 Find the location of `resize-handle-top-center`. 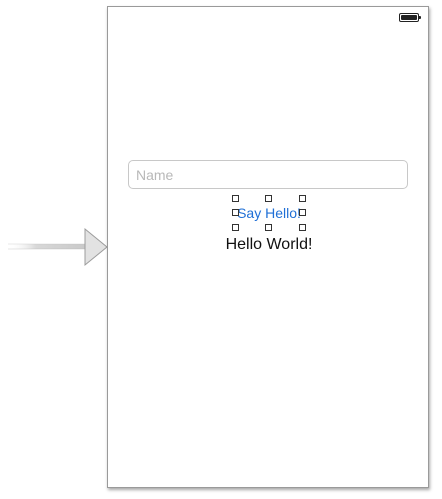

resize-handle-top-center is located at coordinates (268, 198).